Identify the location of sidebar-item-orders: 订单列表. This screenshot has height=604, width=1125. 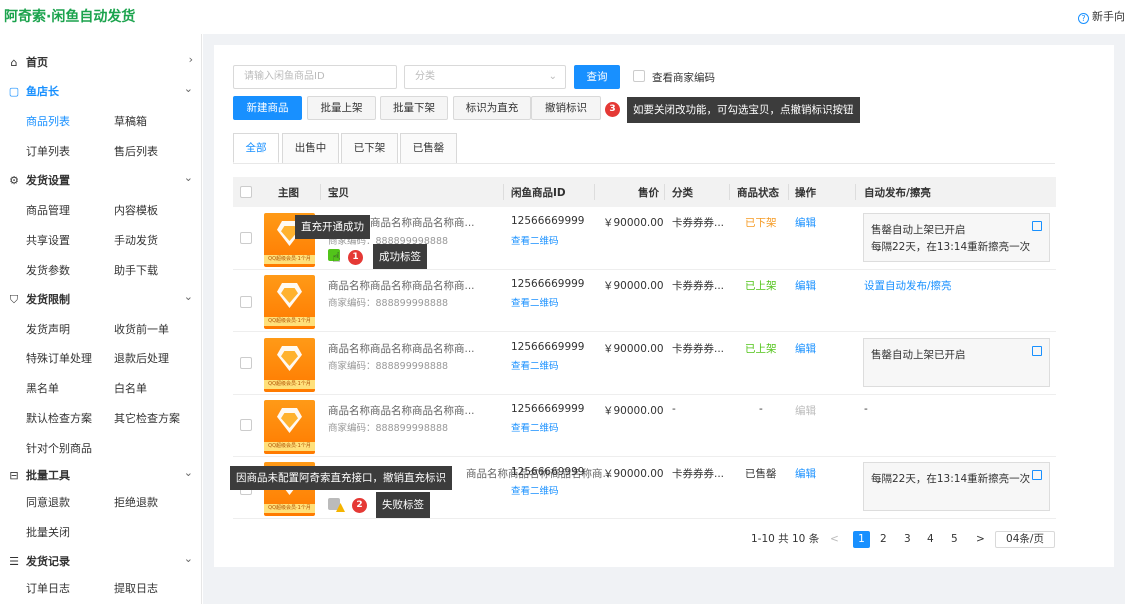
(48, 151).